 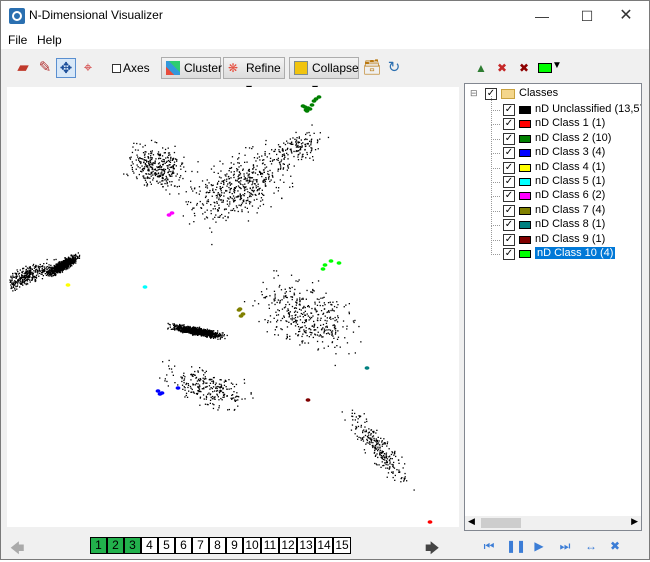 What do you see at coordinates (553, 523) in the screenshot?
I see `horizontal-scrollbar: ◀ ▶` at bounding box center [553, 523].